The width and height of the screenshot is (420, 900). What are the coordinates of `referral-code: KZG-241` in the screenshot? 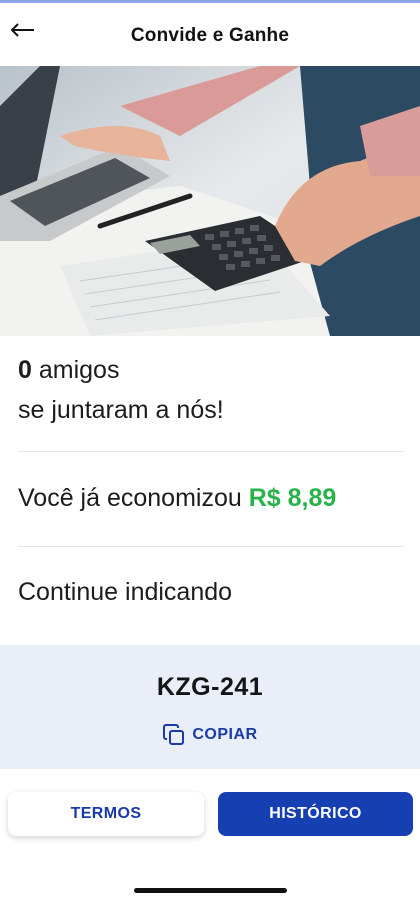 It's located at (210, 687).